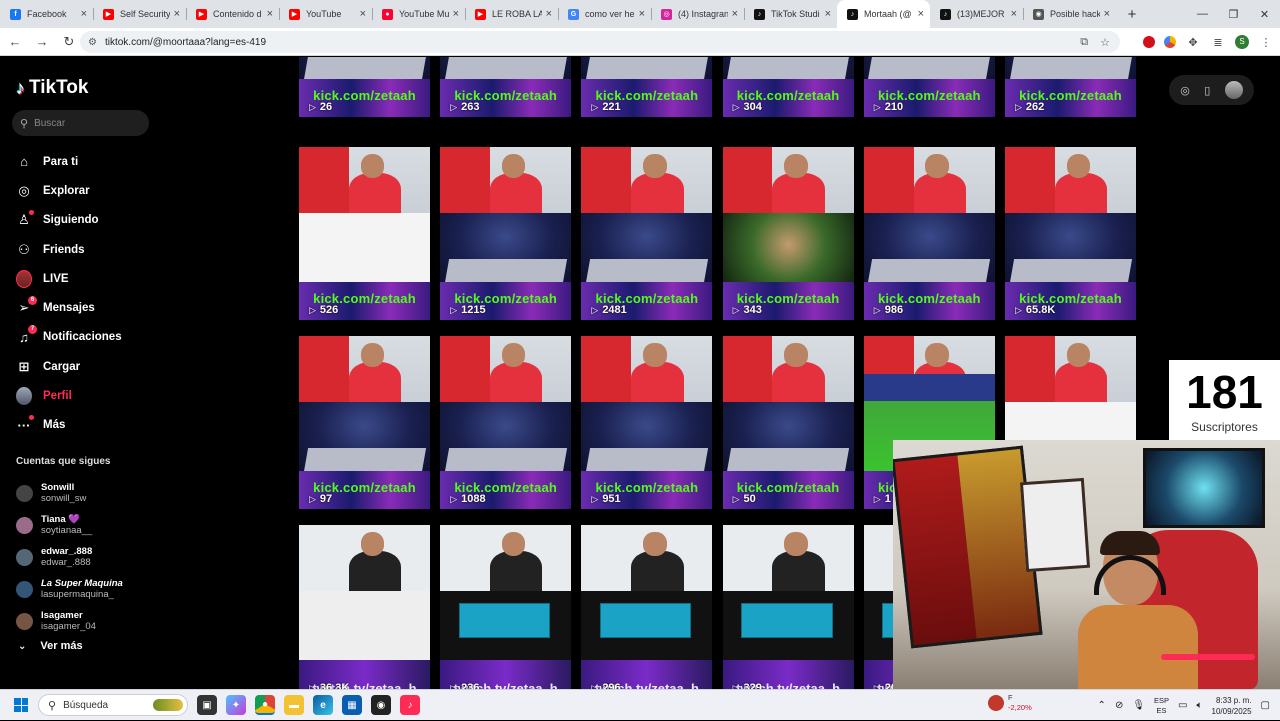 This screenshot has width=1280, height=721. I want to click on browser-tab: f Facebook ×, so click(46, 14).